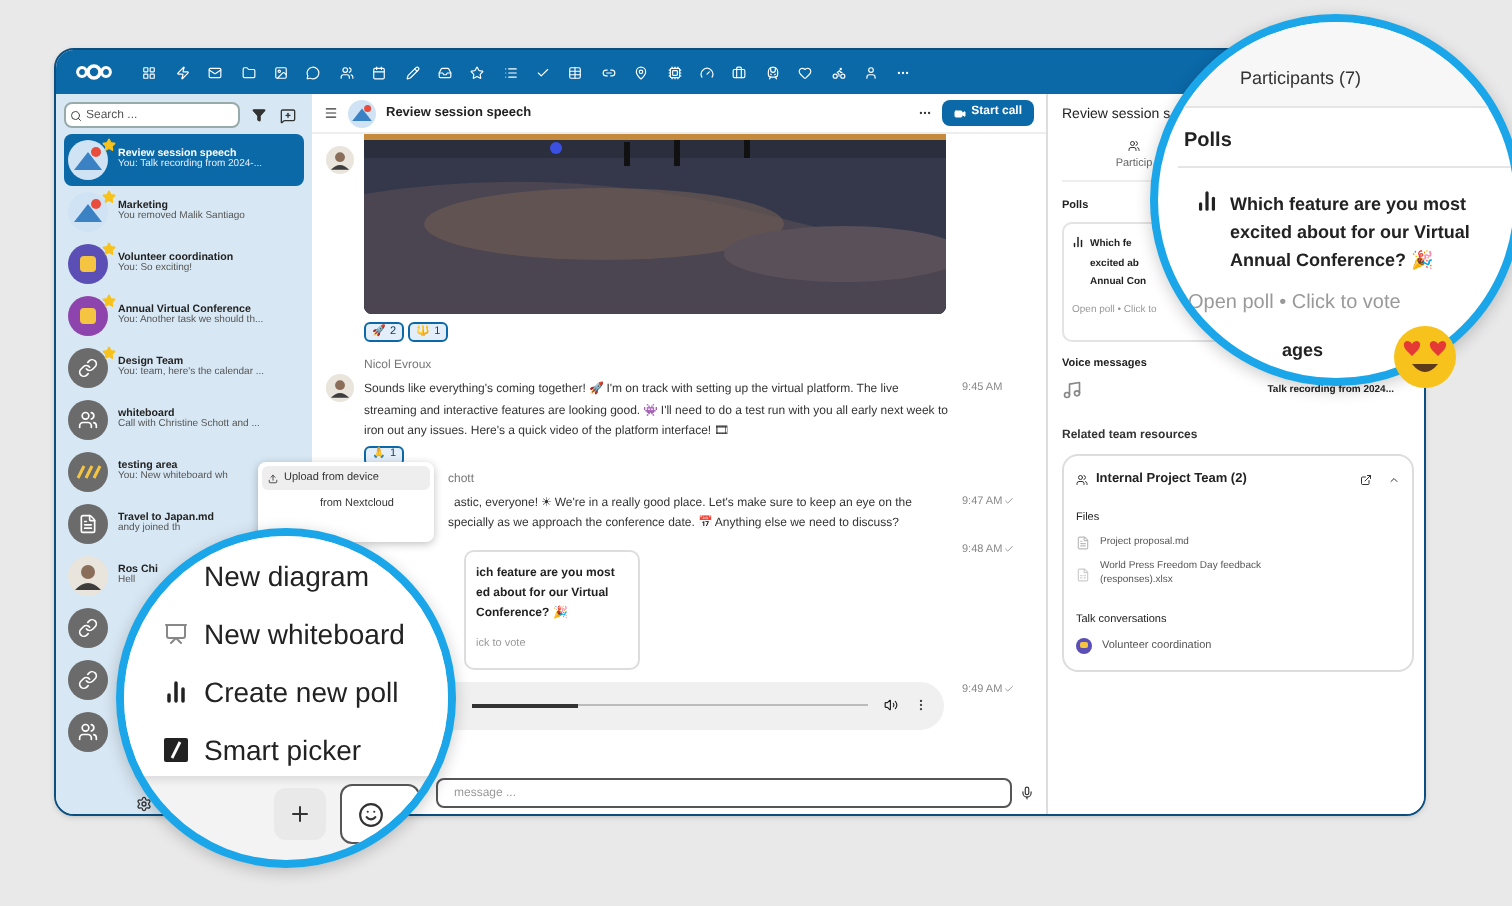 The width and height of the screenshot is (1512, 906). What do you see at coordinates (1208, 142) in the screenshot?
I see `section-heading: Polls` at bounding box center [1208, 142].